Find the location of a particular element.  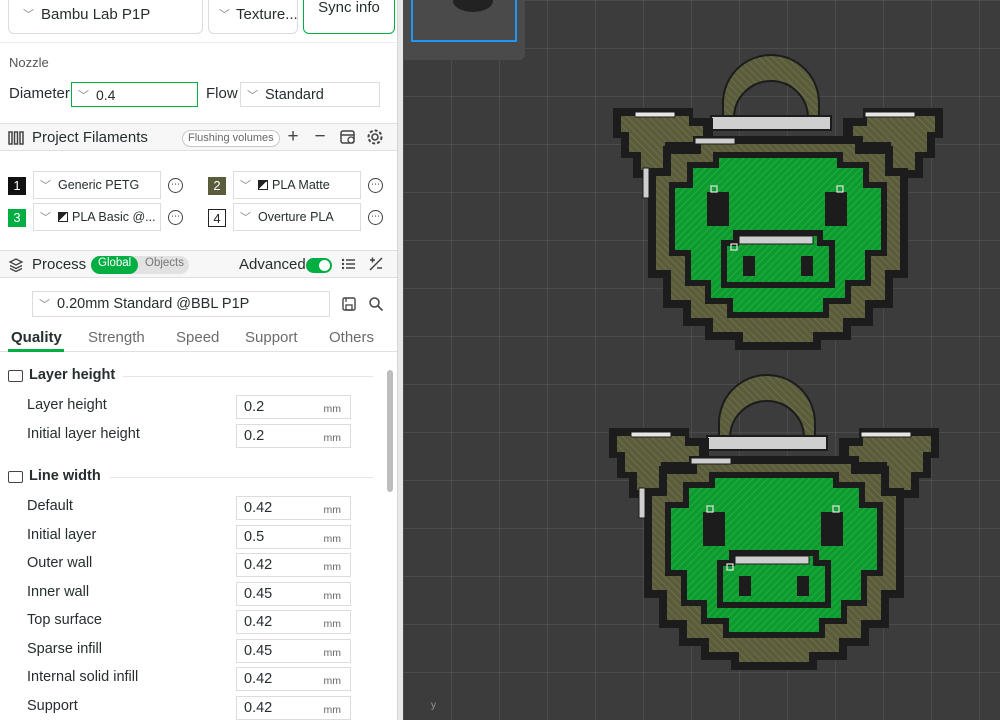

line-width-default-input: 0.42 mm is located at coordinates (293, 508).